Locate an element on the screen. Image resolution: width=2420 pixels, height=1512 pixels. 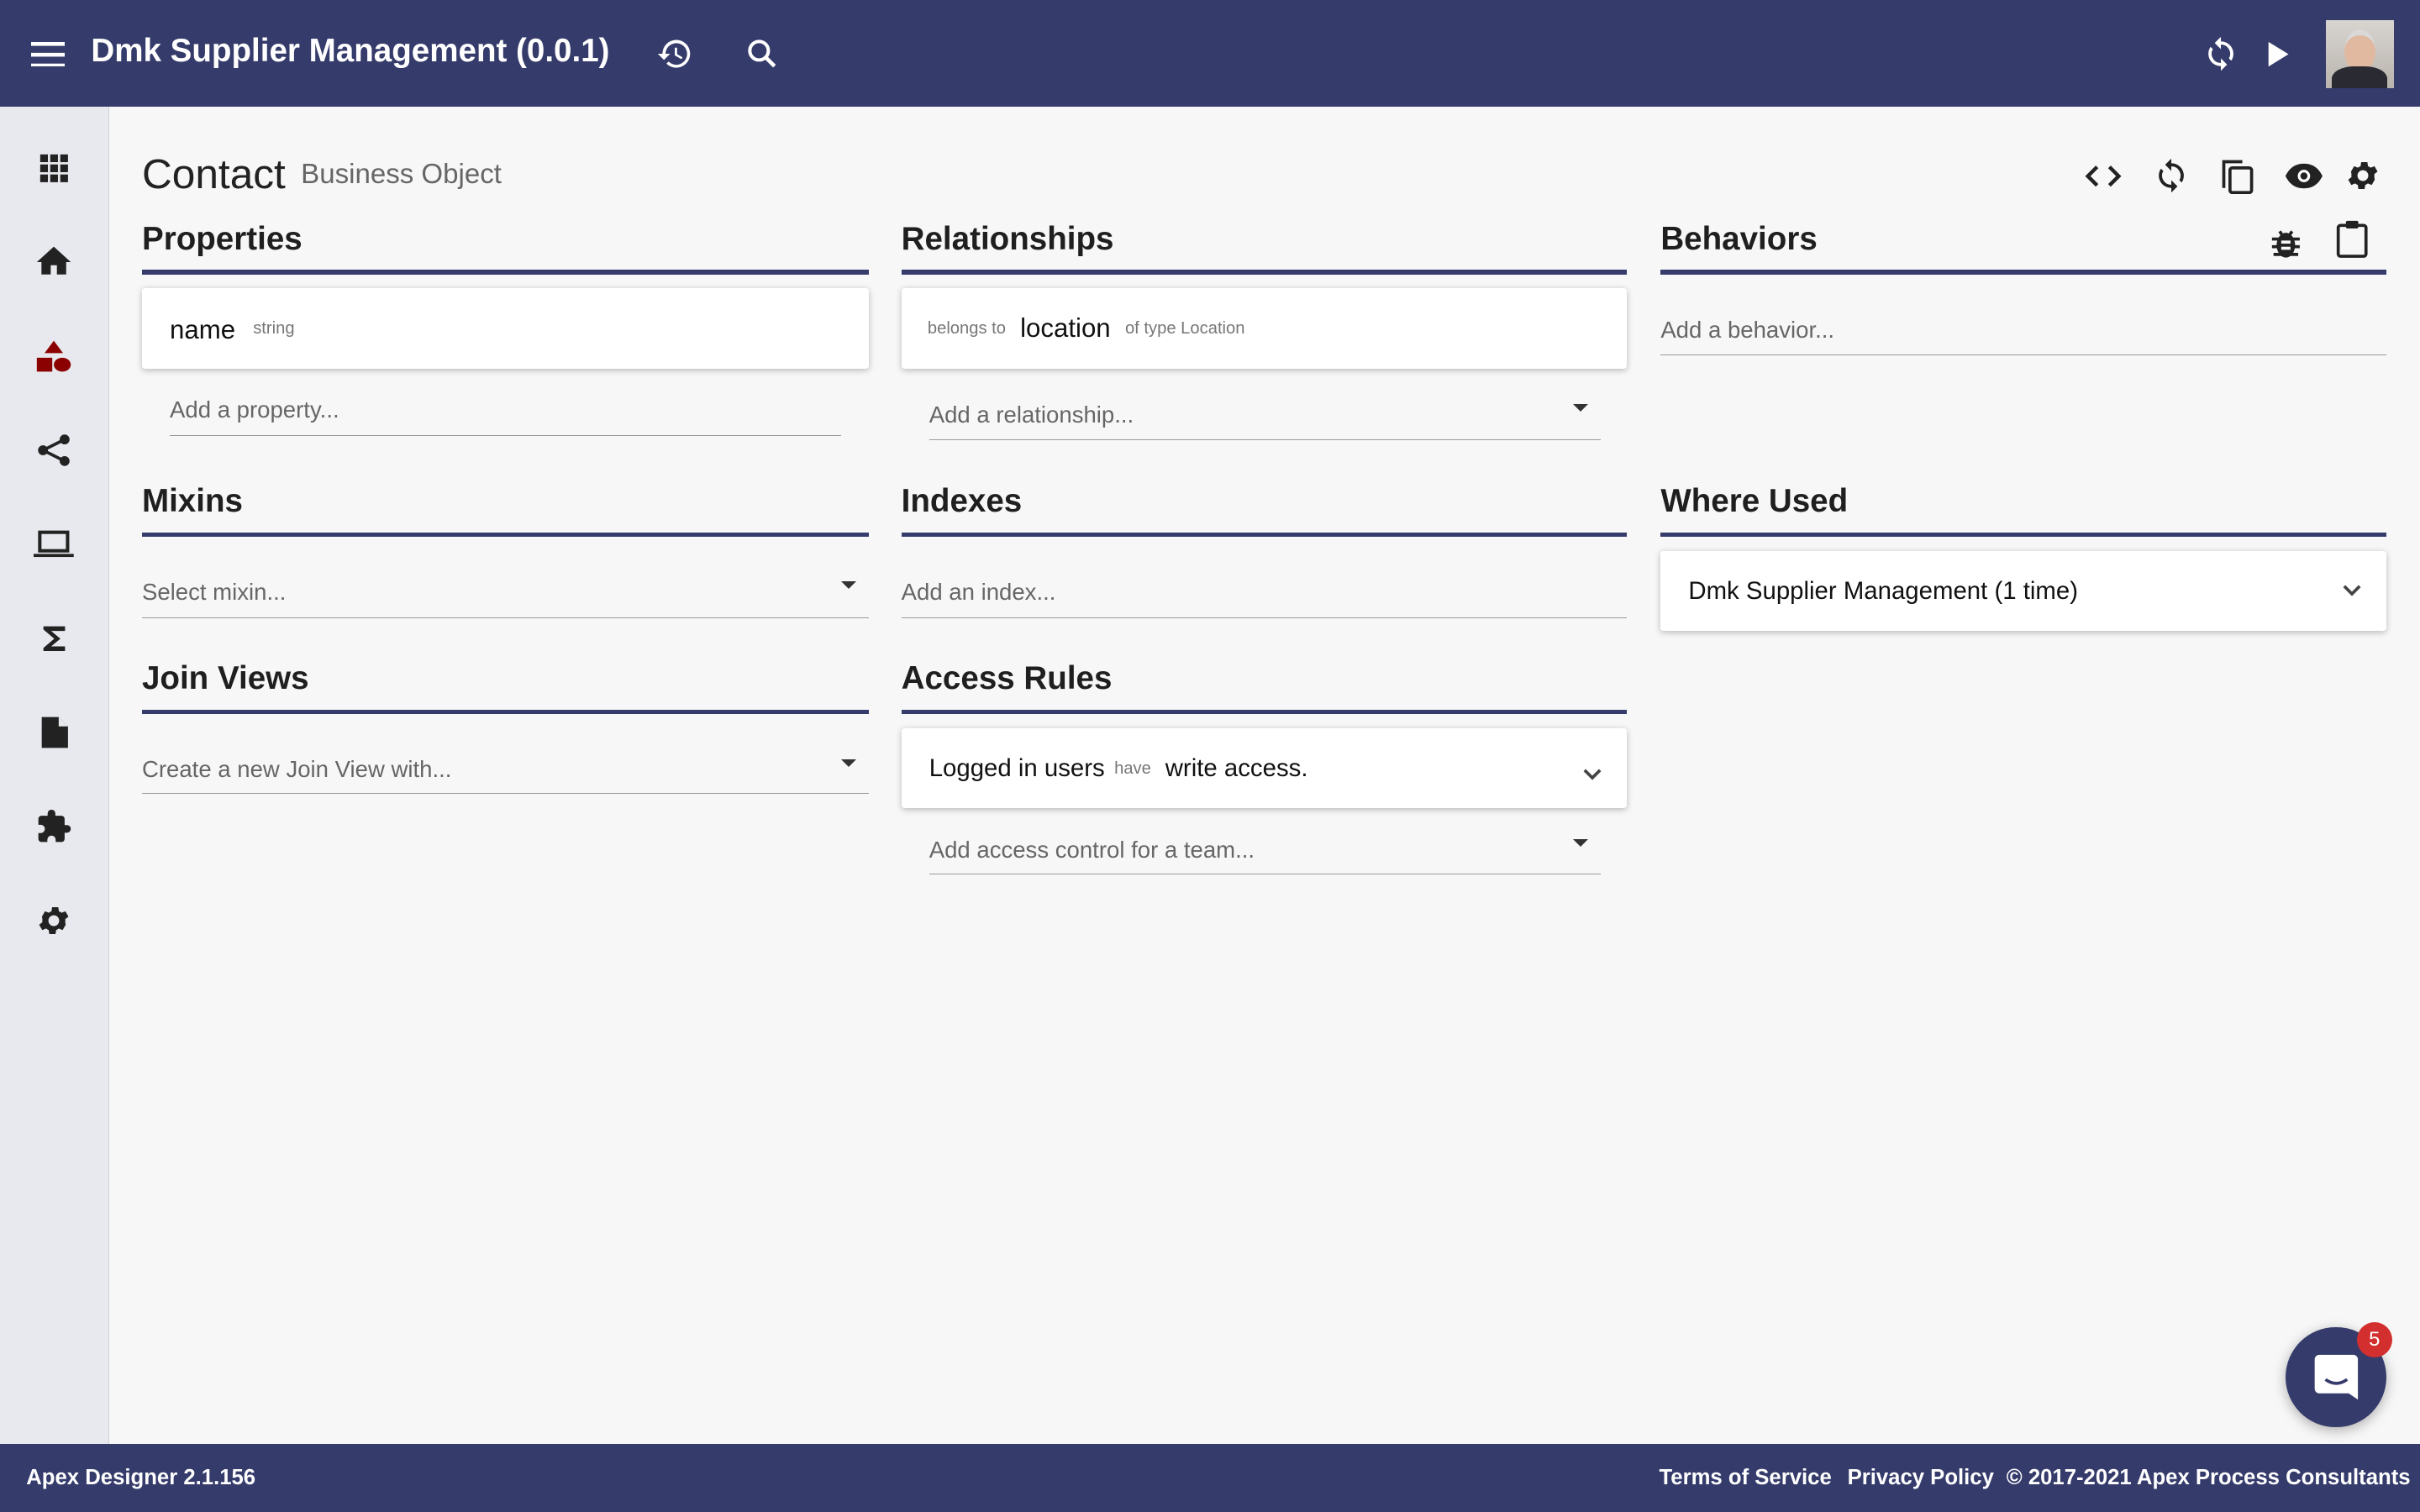
eye-icon is located at coordinates (2304, 176).